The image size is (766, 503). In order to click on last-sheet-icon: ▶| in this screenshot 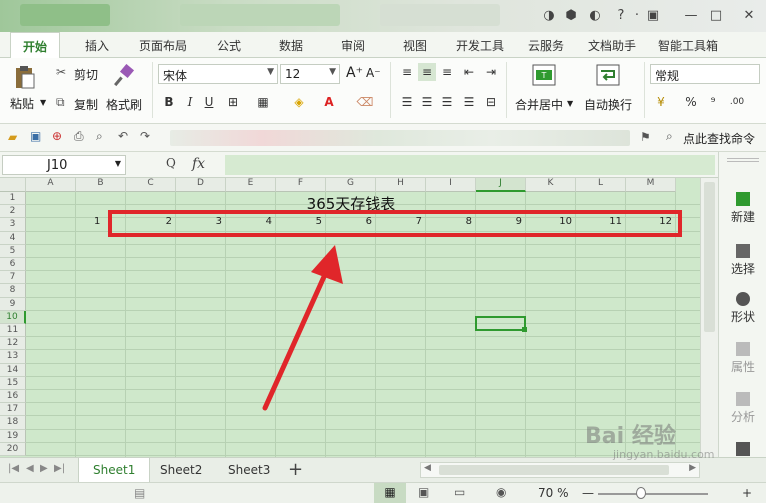, I will do `click(59, 468)`.